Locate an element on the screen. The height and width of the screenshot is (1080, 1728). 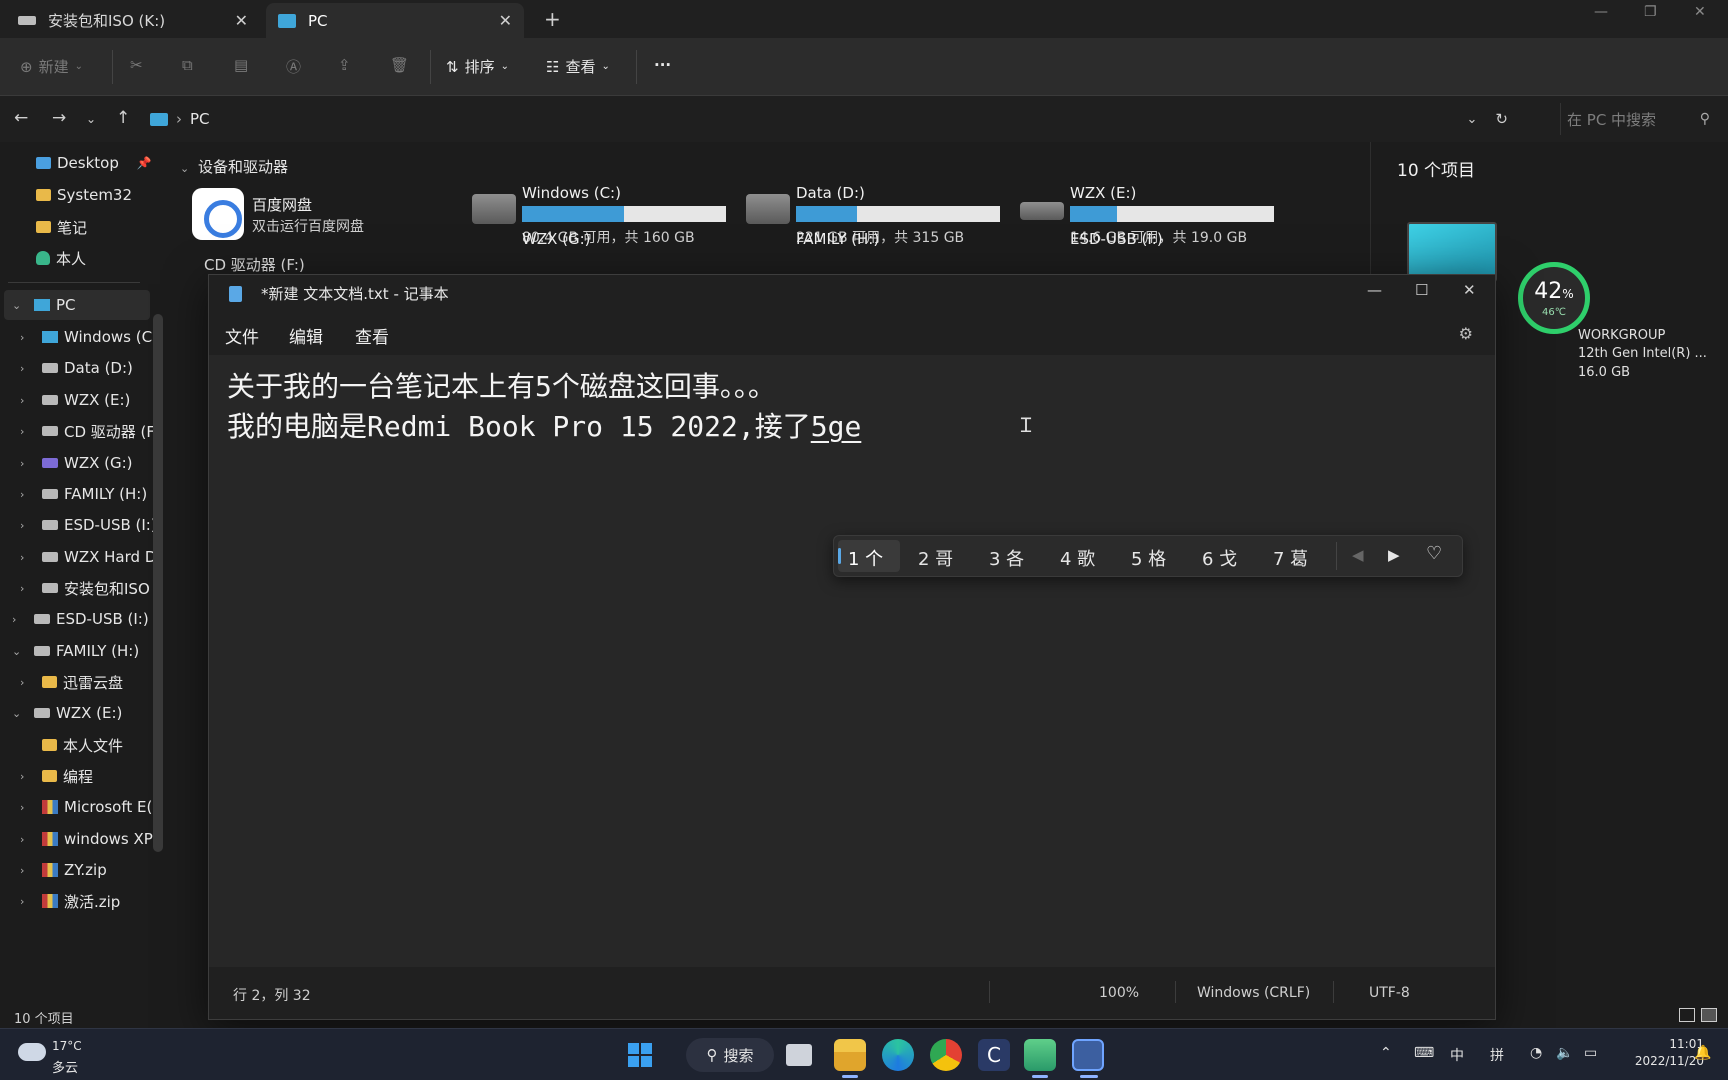
details-view-icon is located at coordinates (1687, 1015).